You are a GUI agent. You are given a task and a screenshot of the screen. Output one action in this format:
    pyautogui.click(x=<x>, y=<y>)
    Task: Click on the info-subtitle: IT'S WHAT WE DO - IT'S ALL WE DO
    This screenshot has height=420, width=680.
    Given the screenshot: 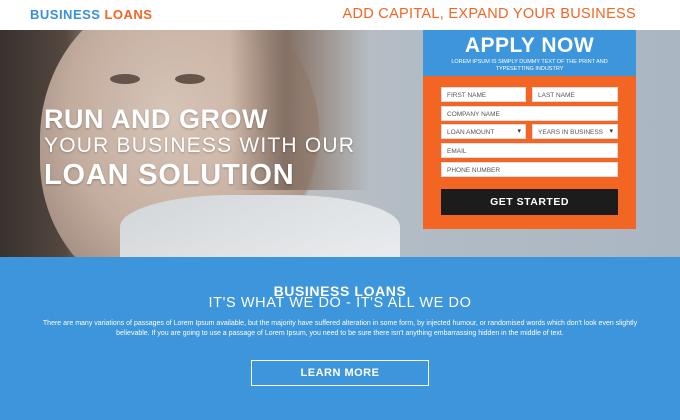 What is the action you would take?
    pyautogui.click(x=340, y=303)
    